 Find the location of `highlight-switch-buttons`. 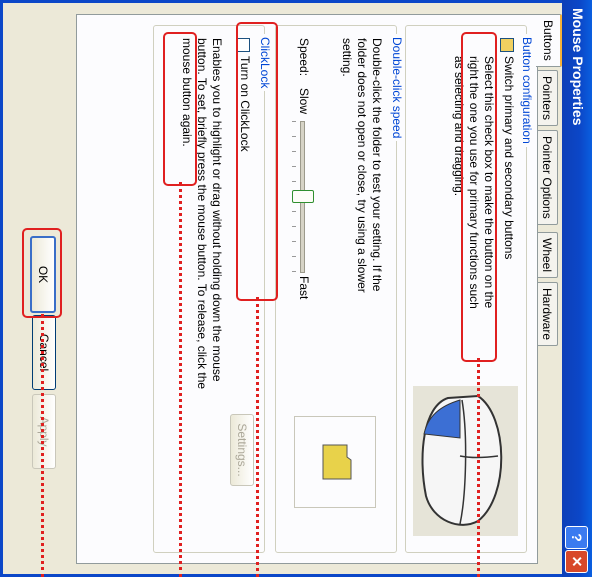

highlight-switch-buttons is located at coordinates (479, 197).